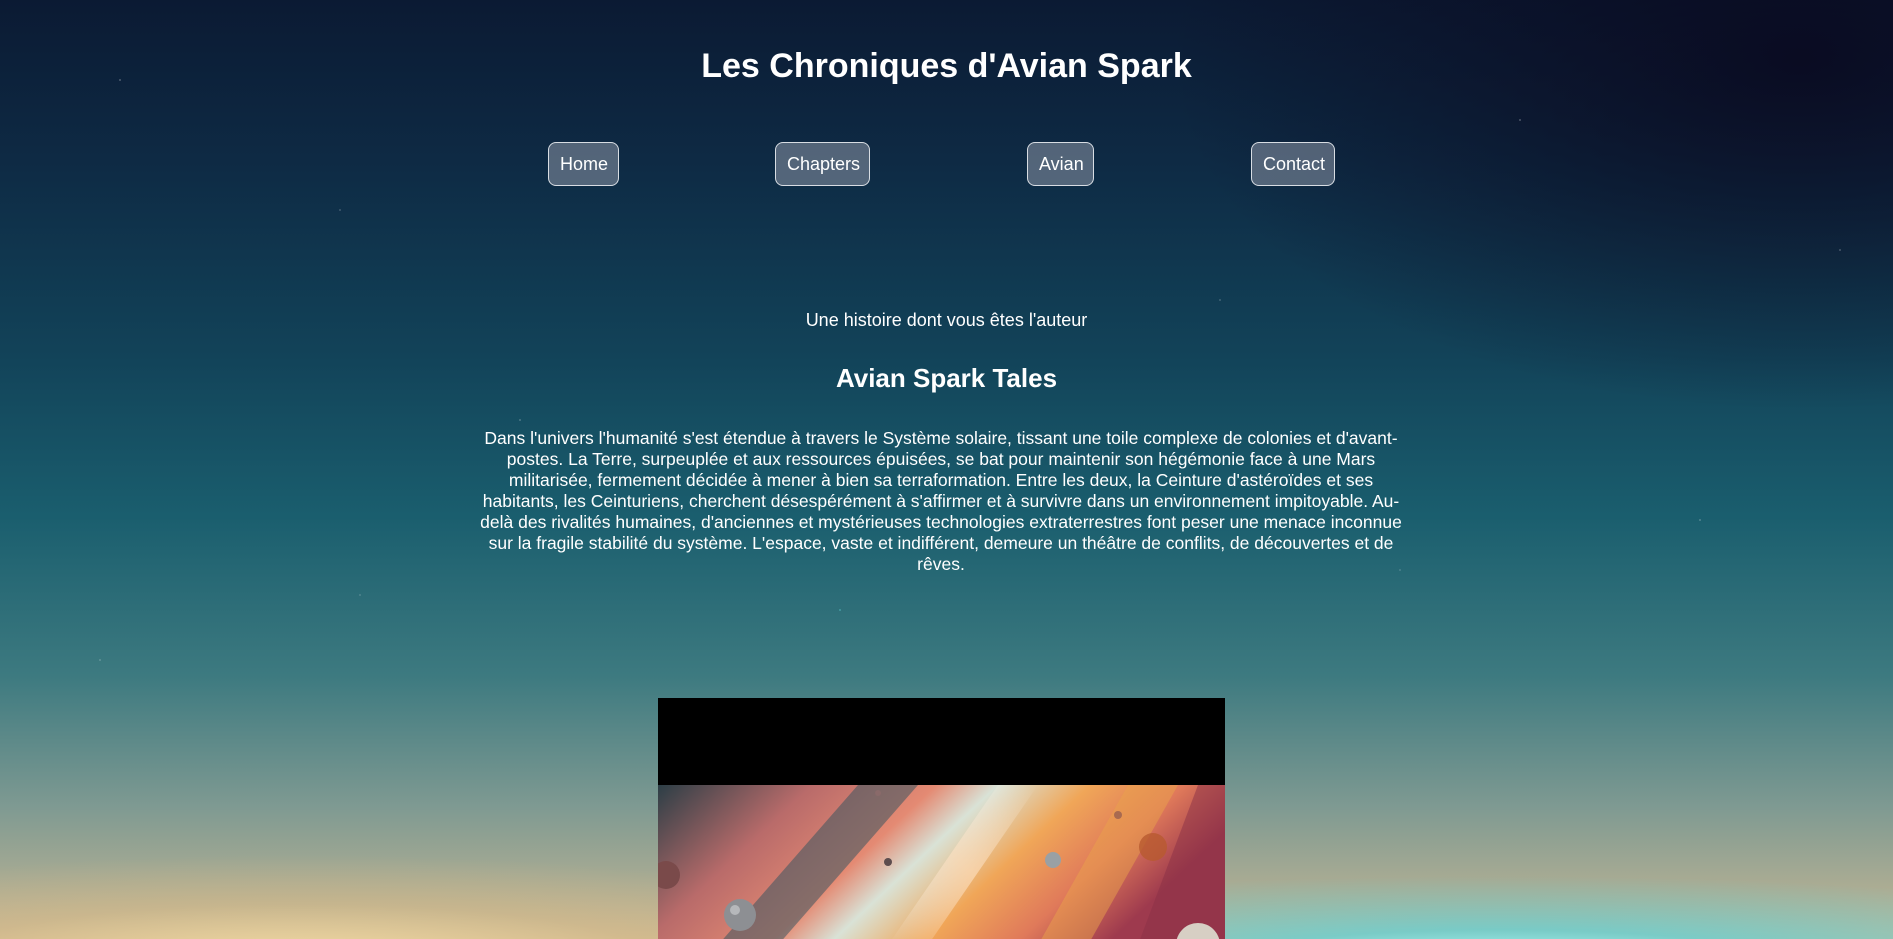 The image size is (1893, 939). I want to click on space-artwork-image, so click(941, 862).